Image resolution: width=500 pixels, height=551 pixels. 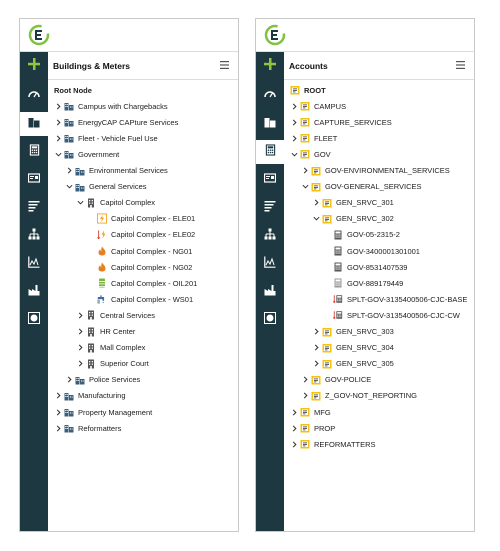 I want to click on tree-node: EnergyCAP CAPture Services, so click(x=143, y=122).